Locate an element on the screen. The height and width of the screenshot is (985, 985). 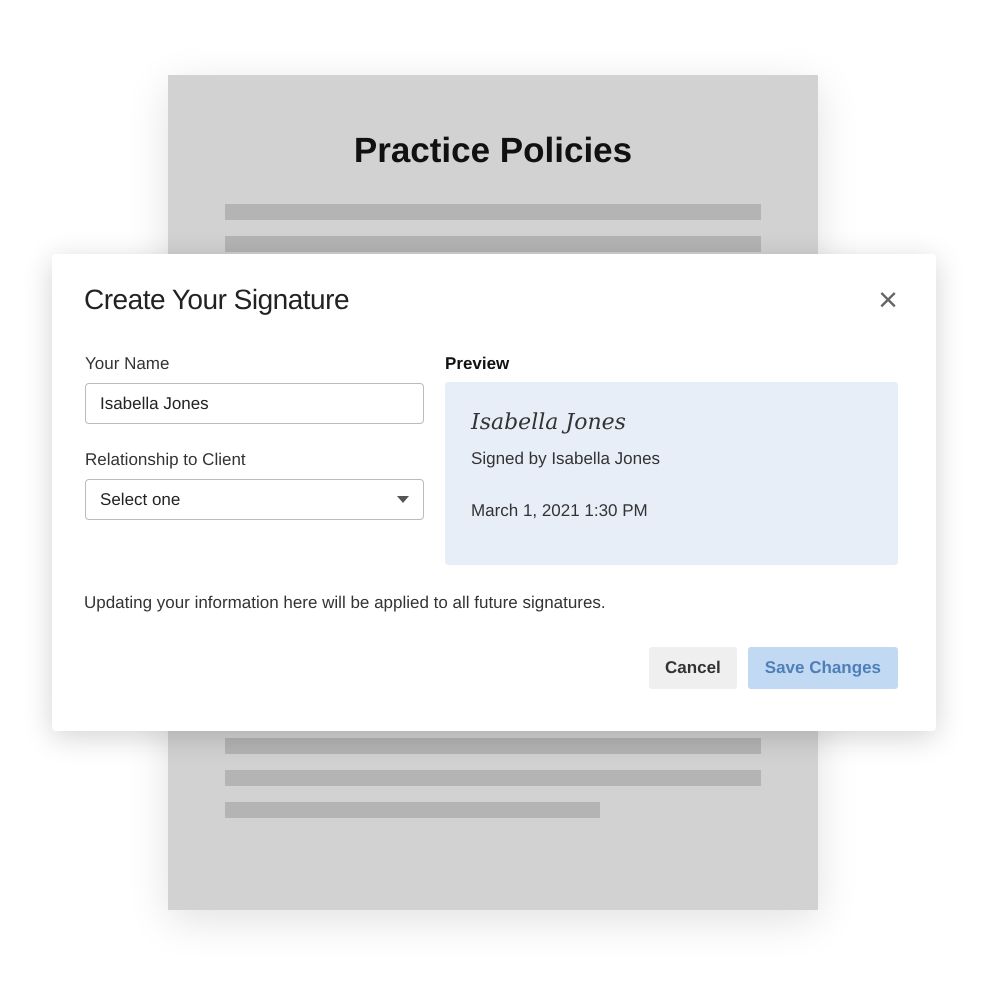
dropdown: Select one is located at coordinates (254, 499).